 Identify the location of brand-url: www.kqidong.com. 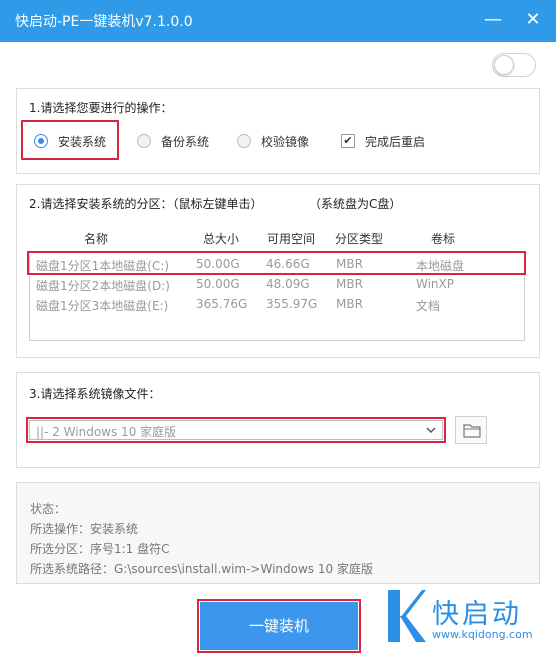
(482, 634).